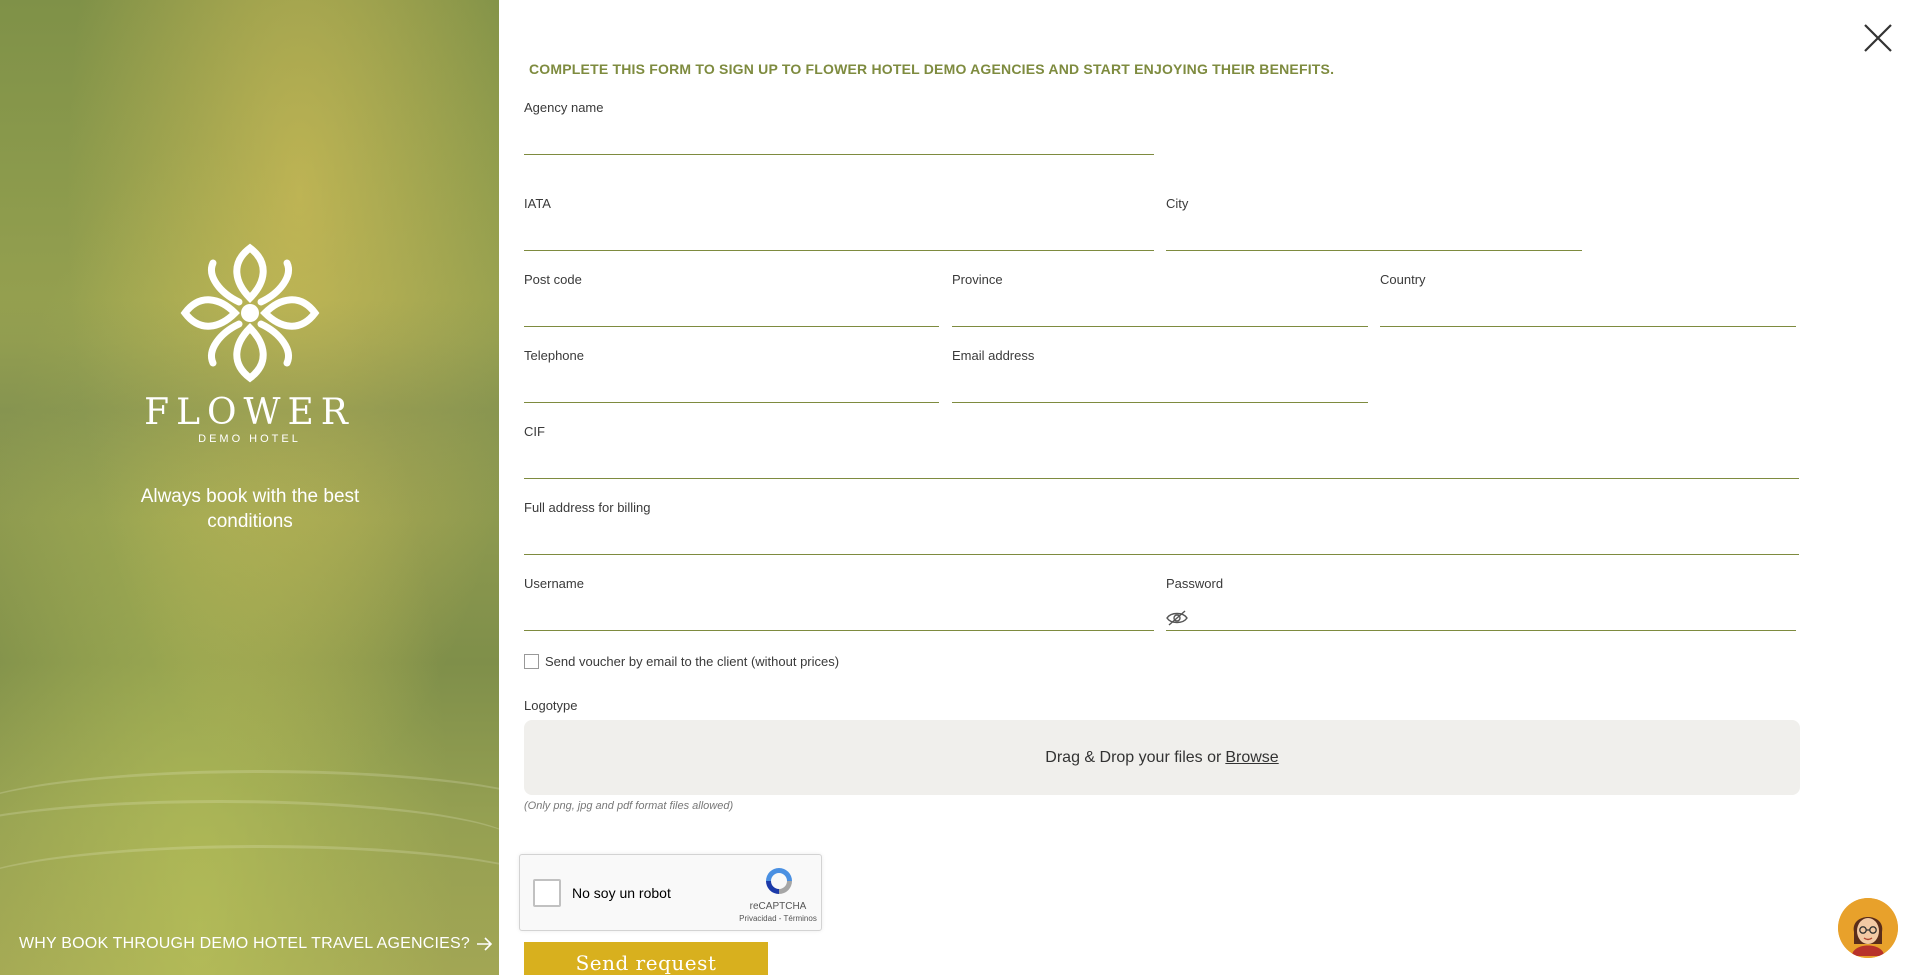 The height and width of the screenshot is (975, 1905). Describe the element at coordinates (537, 203) in the screenshot. I see `iata-label: IATA` at that location.